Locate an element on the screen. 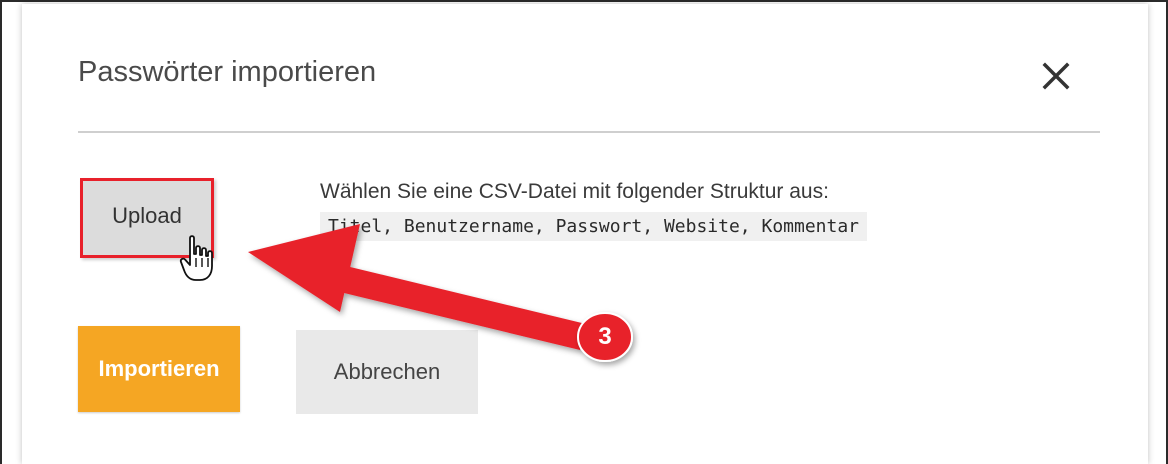  import-button-label: Importieren is located at coordinates (159, 368).